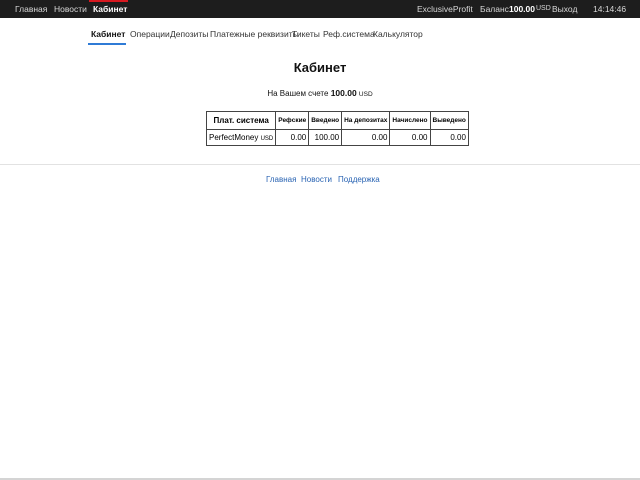 This screenshot has height=480, width=640. Describe the element at coordinates (449, 137) in the screenshot. I see `cell-withdrawn: 0.00` at that location.